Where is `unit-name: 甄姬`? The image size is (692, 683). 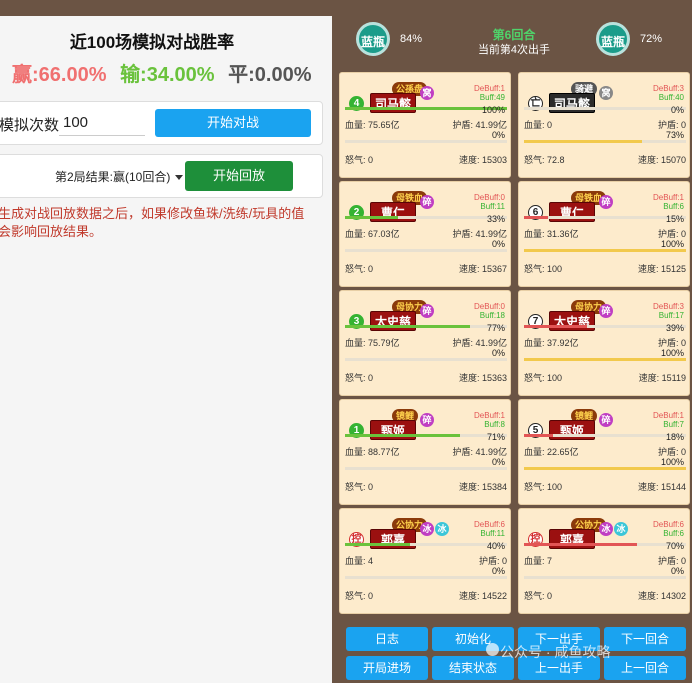 unit-name: 甄姬 is located at coordinates (572, 430).